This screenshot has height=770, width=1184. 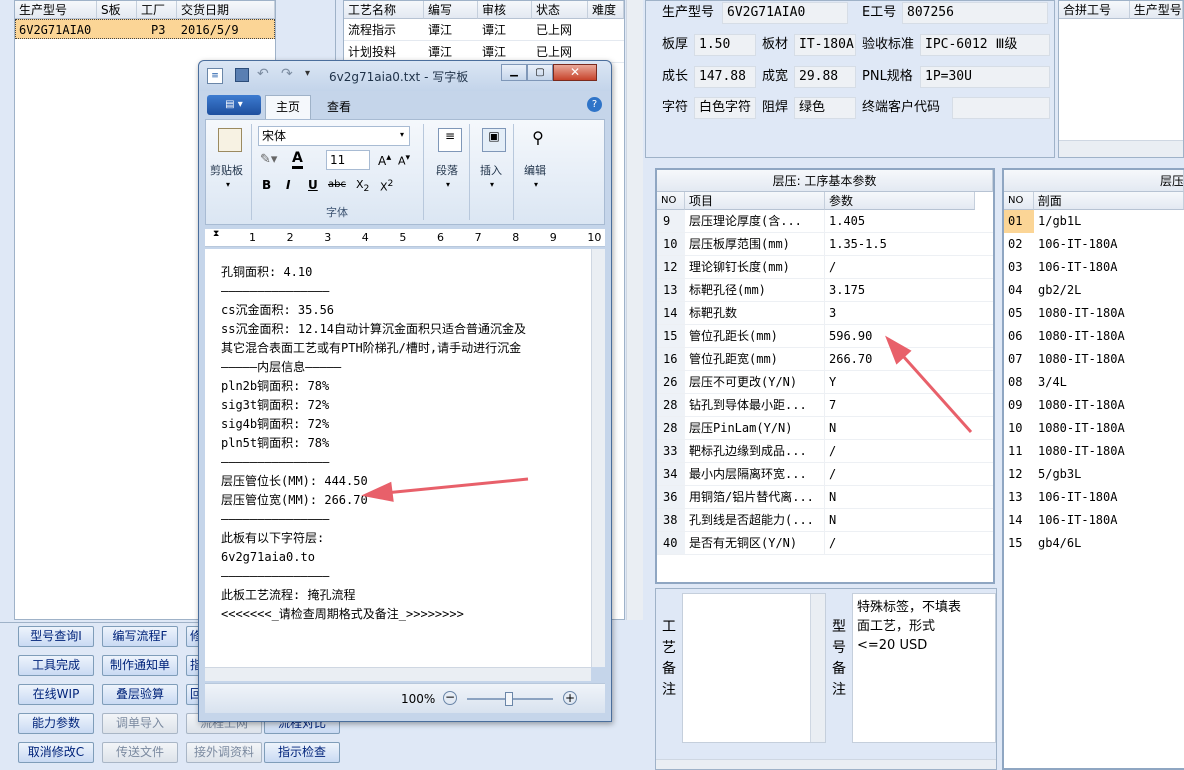 I want to click on arrow-lam-params, so click(x=929, y=384).